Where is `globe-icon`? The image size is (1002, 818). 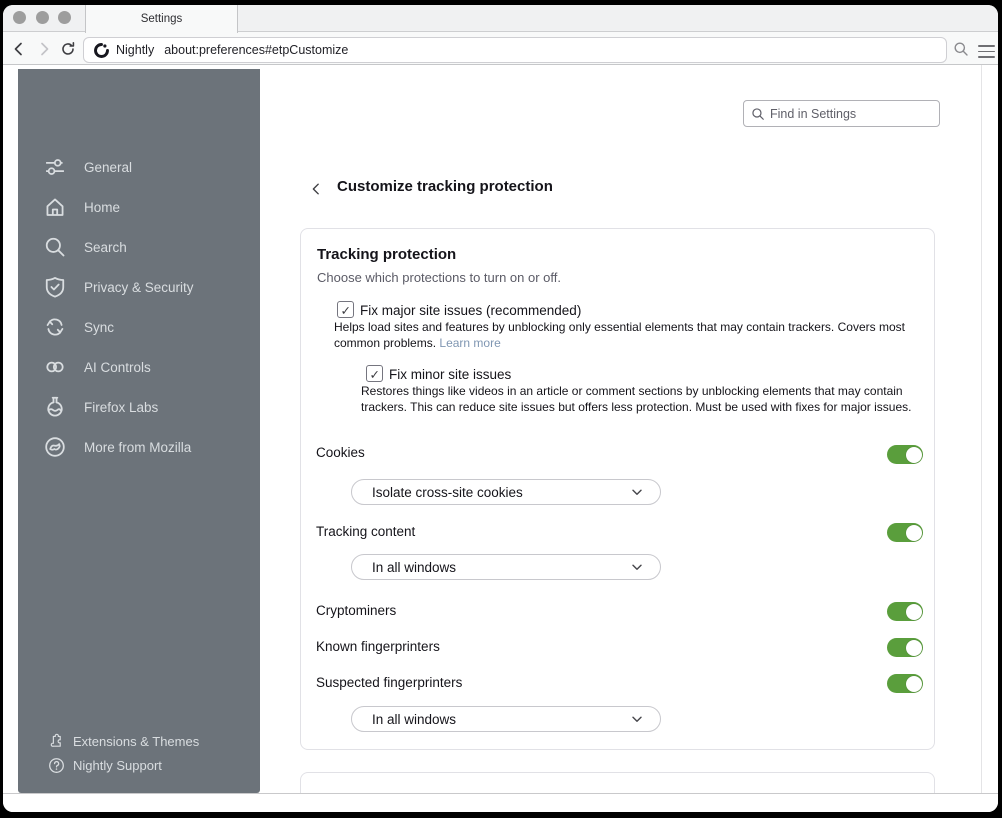
globe-icon is located at coordinates (55, 447).